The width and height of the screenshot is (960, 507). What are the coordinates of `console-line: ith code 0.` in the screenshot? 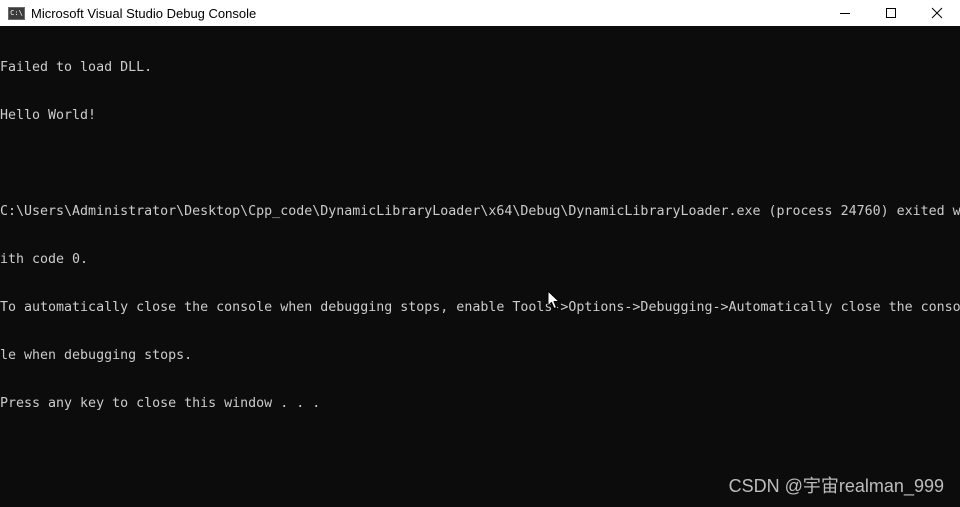 It's located at (44, 259).